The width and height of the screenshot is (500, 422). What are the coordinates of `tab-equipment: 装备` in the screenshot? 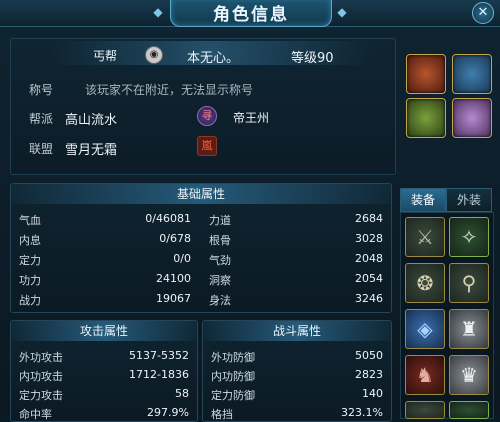 It's located at (423, 200).